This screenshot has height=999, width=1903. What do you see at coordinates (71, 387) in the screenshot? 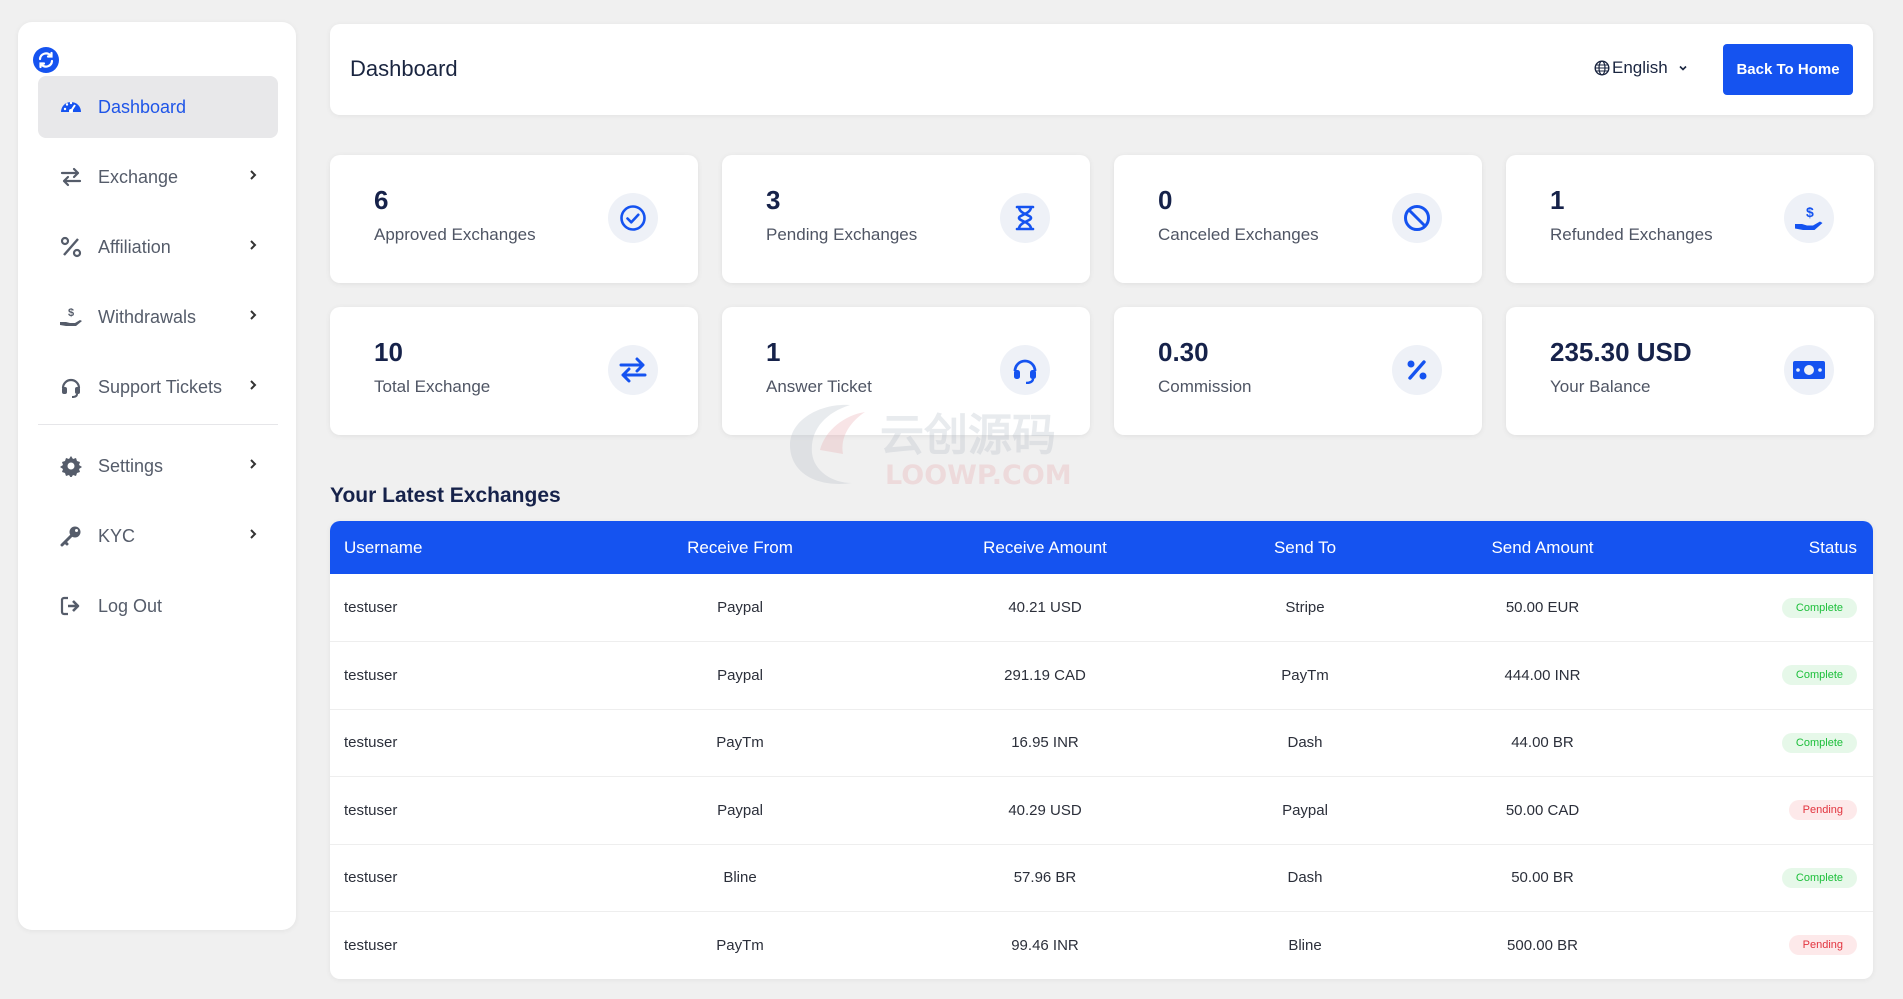
I see `headset-icon` at bounding box center [71, 387].